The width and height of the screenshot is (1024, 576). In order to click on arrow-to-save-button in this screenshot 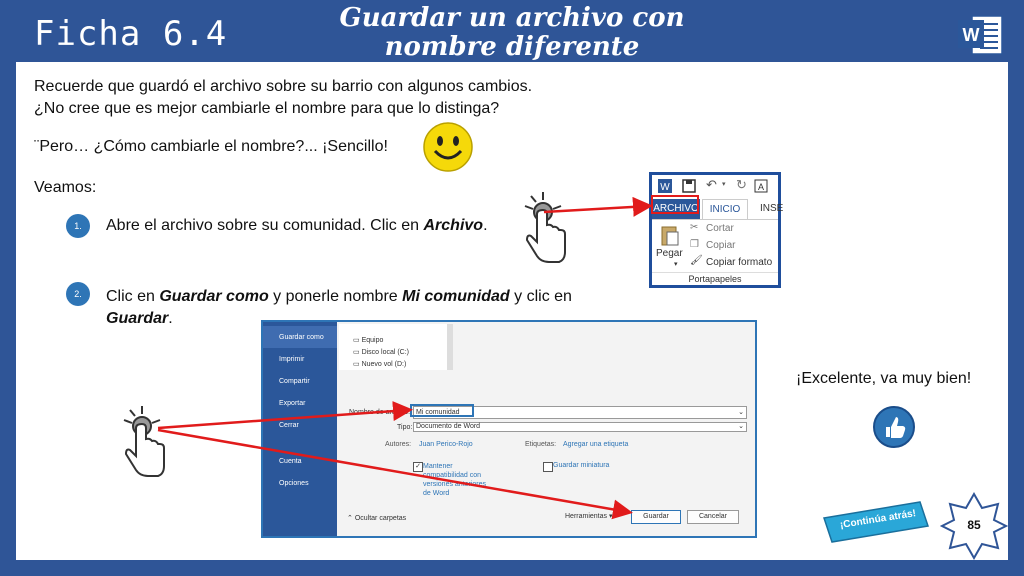, I will do `click(395, 474)`.